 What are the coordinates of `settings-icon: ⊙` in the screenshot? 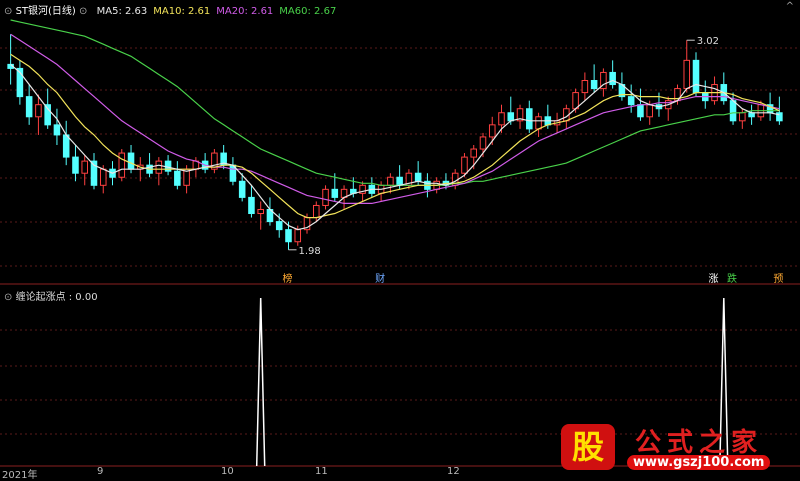 It's located at (83, 11).